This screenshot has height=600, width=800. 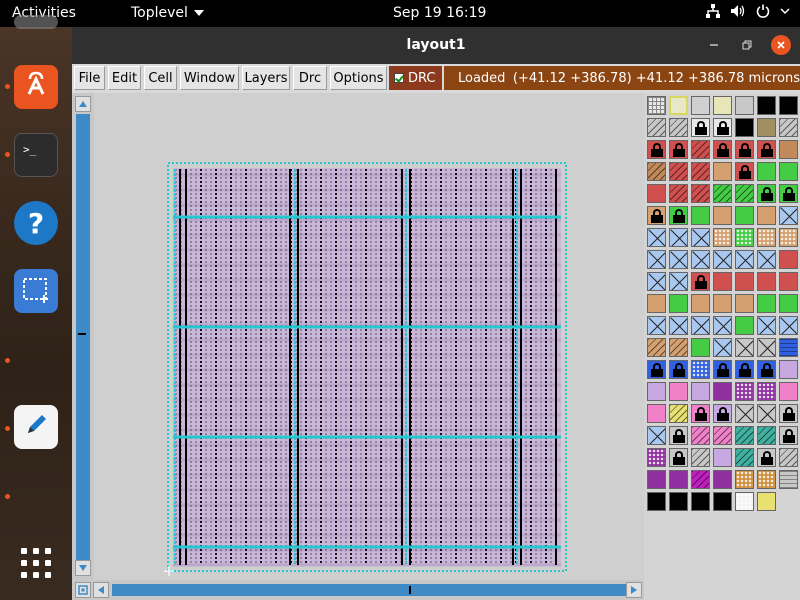 What do you see at coordinates (634, 590) in the screenshot?
I see `scroll-right-button` at bounding box center [634, 590].